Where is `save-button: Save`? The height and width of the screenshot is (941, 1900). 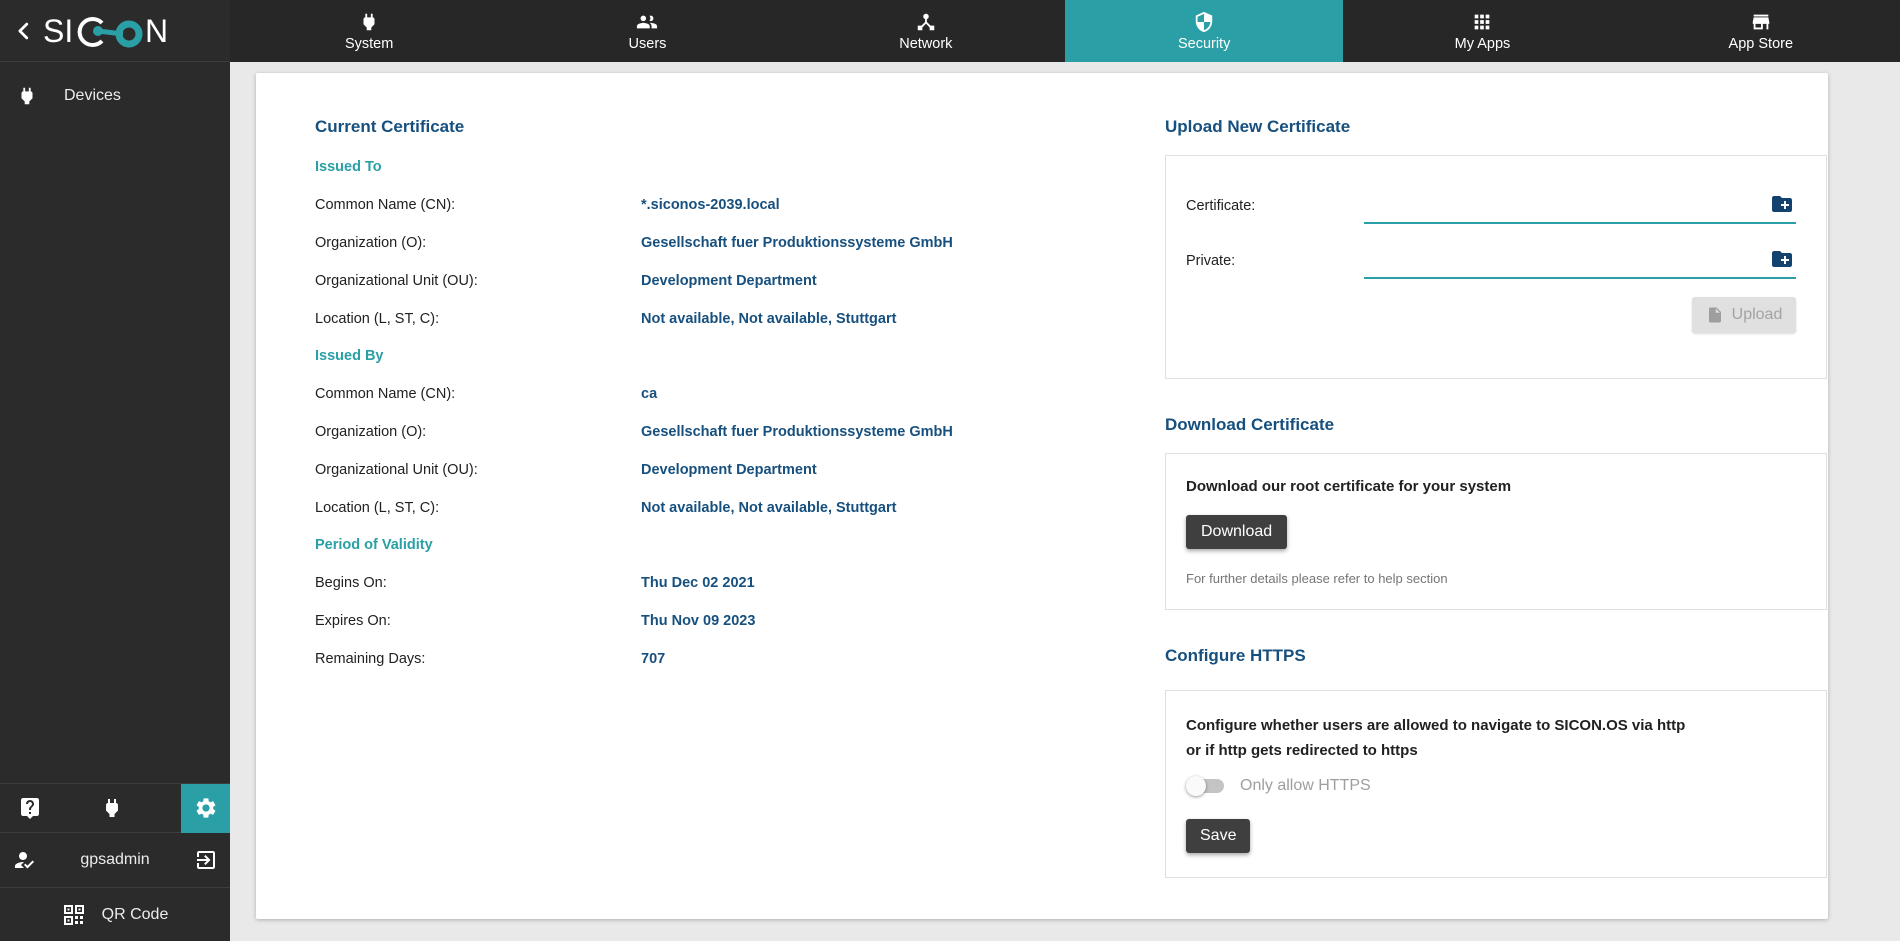 save-button: Save is located at coordinates (1218, 836).